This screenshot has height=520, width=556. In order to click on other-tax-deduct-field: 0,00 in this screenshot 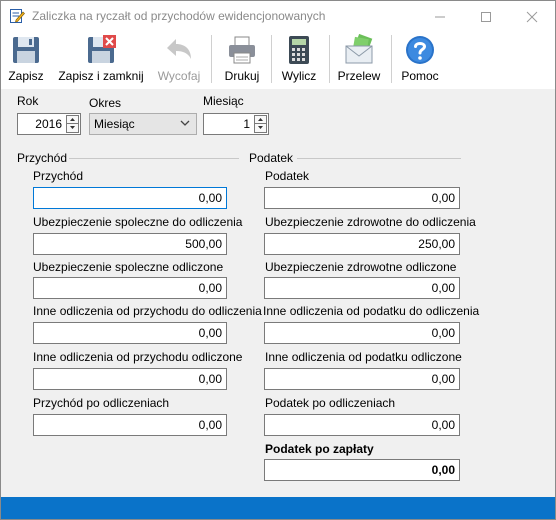, I will do `click(362, 333)`.